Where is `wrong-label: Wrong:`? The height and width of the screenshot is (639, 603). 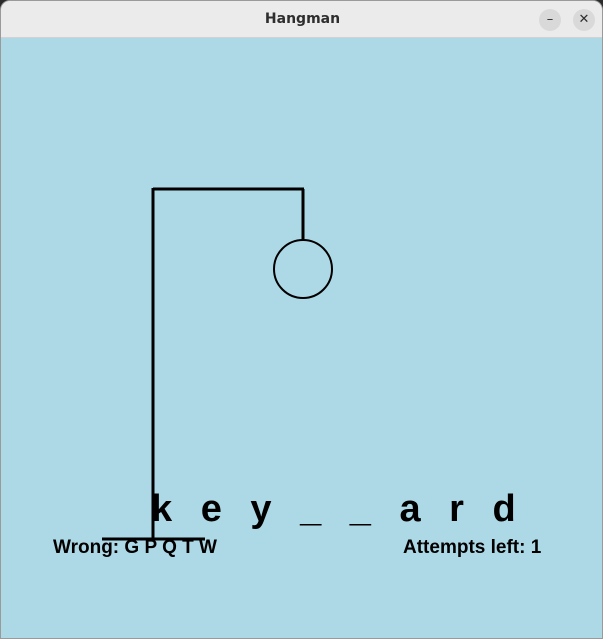 wrong-label: Wrong: is located at coordinates (86, 547).